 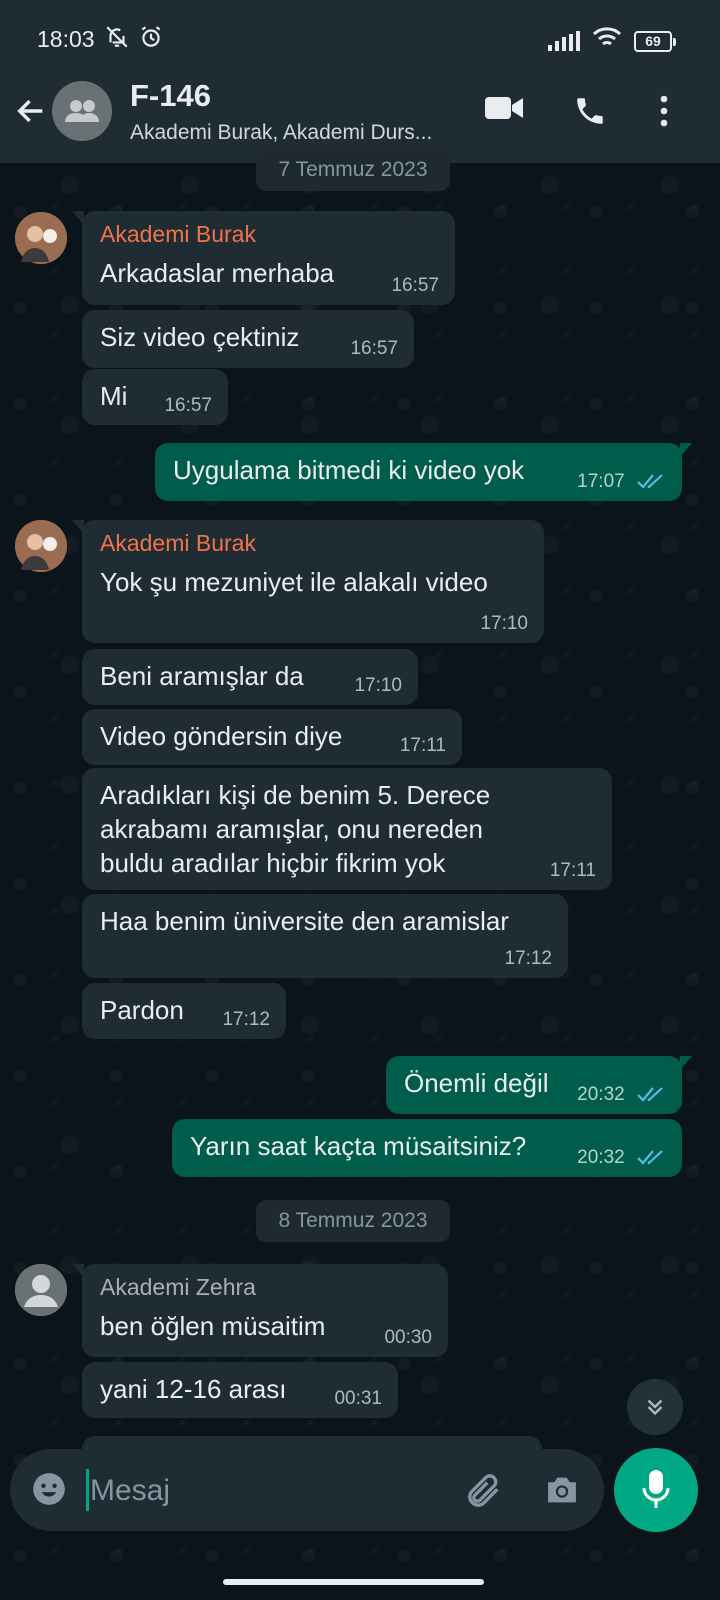 I want to click on video-call-icon, so click(x=504, y=110).